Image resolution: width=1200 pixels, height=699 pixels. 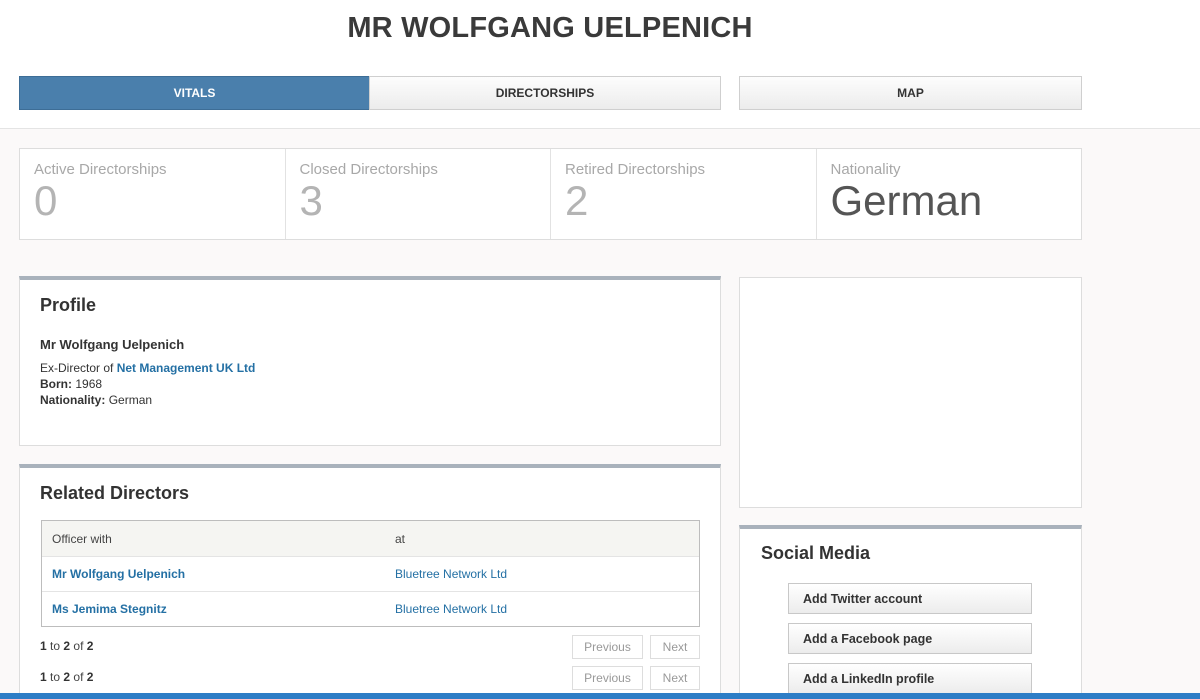 I want to click on stat-value: 0, so click(x=46, y=200).